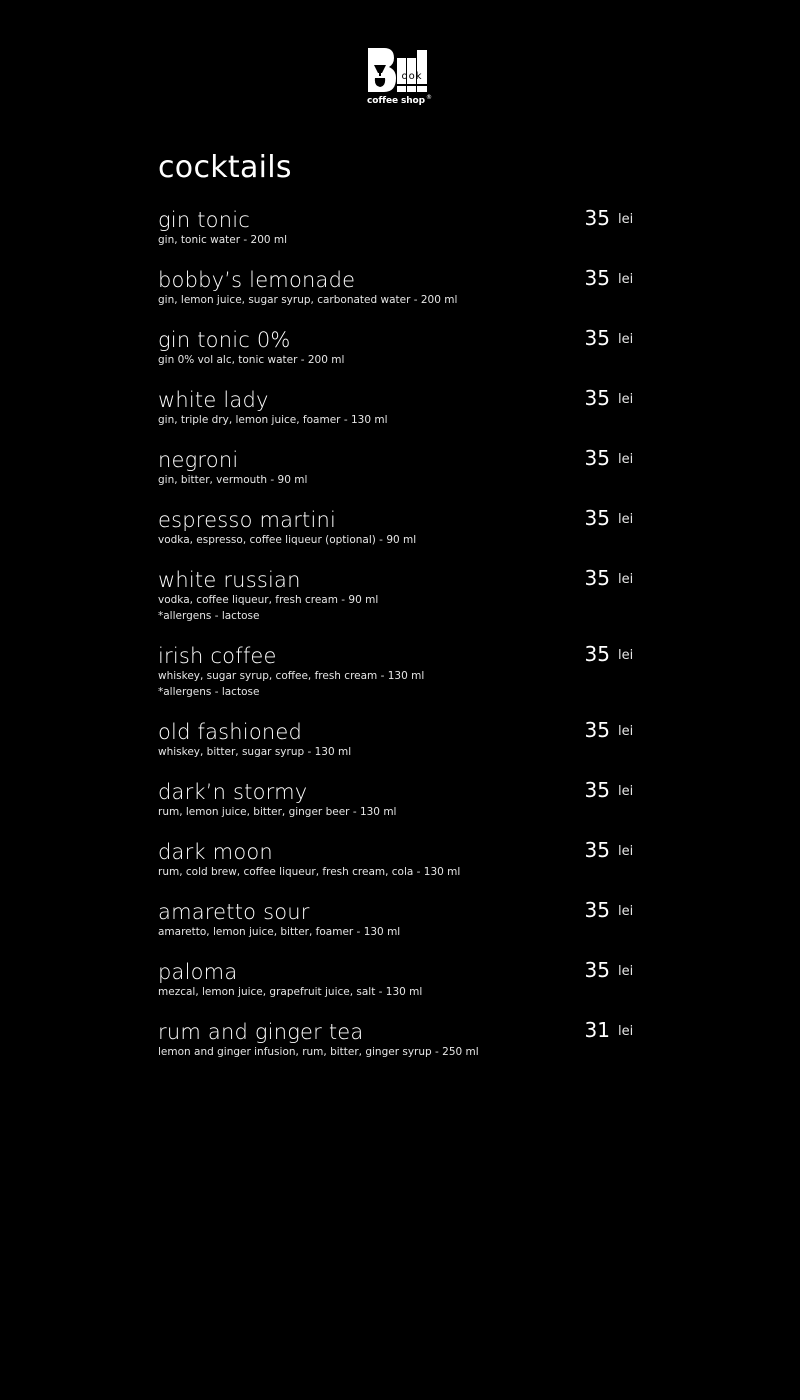 Image resolution: width=800 pixels, height=1400 pixels. What do you see at coordinates (215, 852) in the screenshot?
I see `item-name: dark moon` at bounding box center [215, 852].